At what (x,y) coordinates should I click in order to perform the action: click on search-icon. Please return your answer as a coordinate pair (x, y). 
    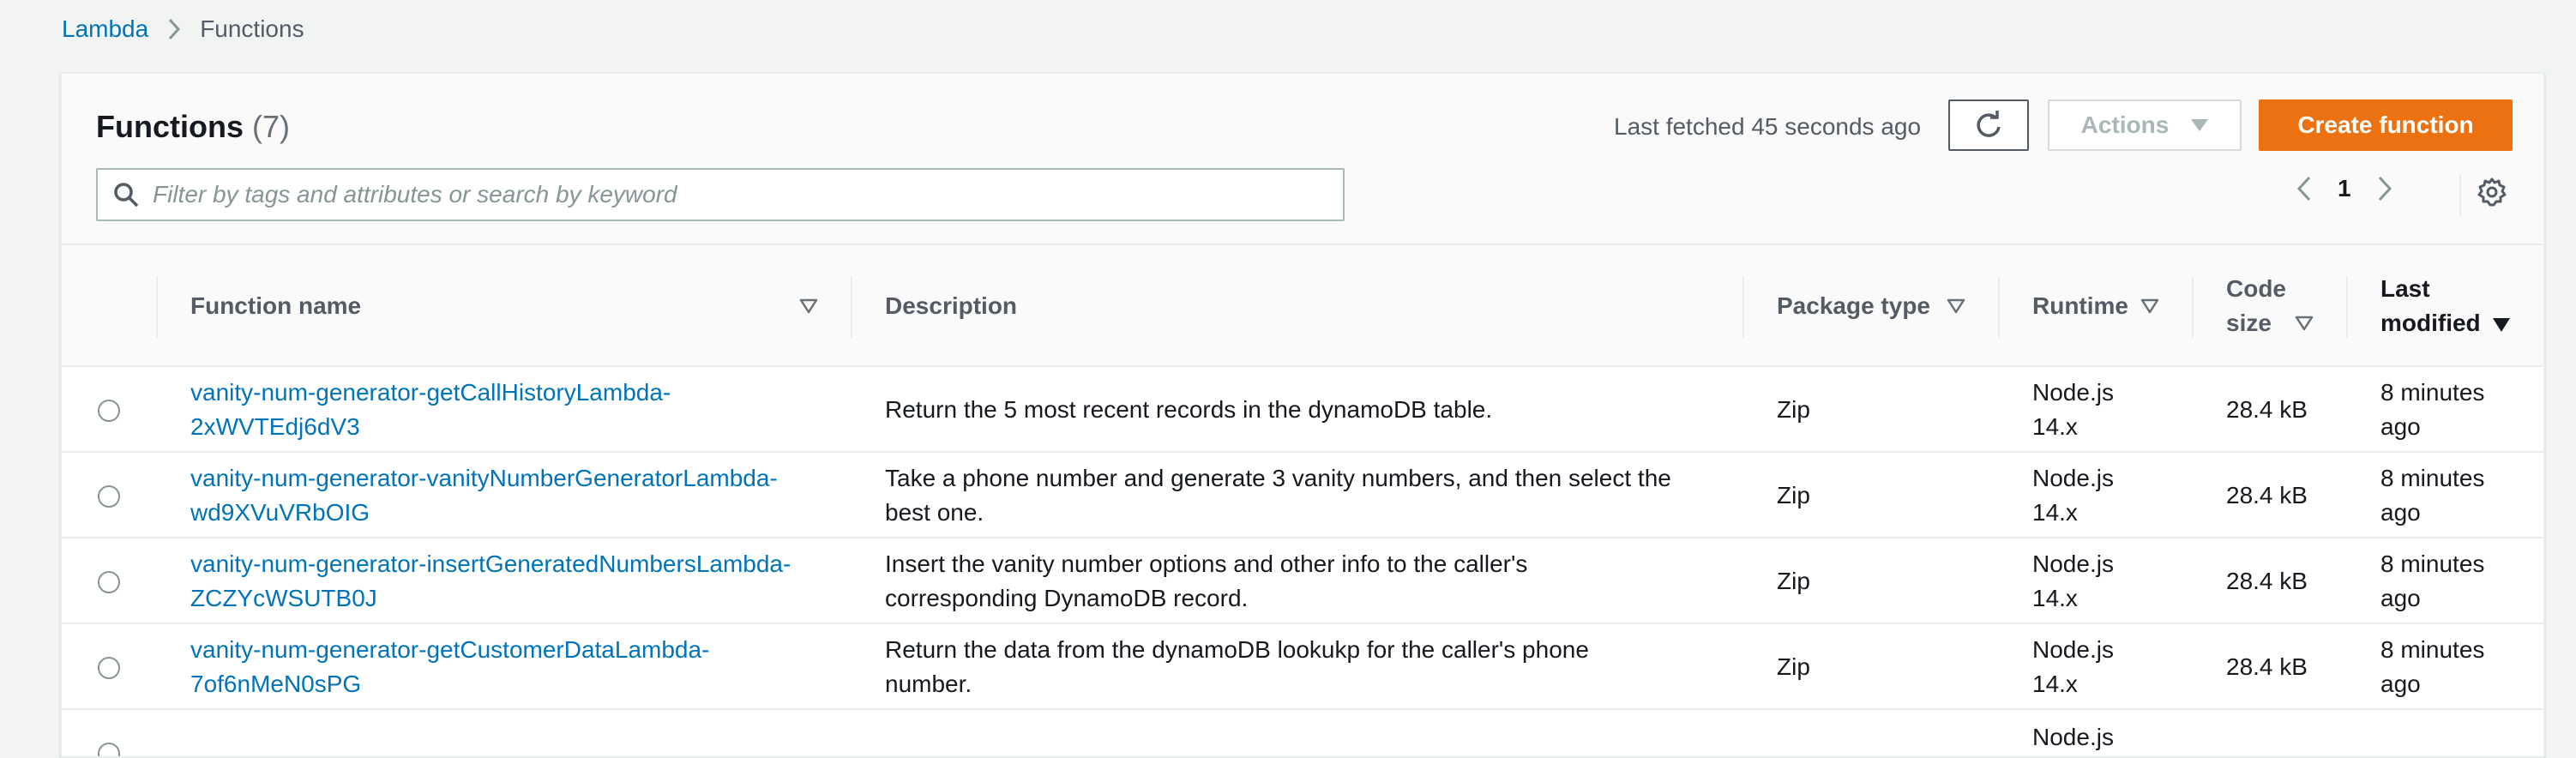
    Looking at the image, I should click on (126, 195).